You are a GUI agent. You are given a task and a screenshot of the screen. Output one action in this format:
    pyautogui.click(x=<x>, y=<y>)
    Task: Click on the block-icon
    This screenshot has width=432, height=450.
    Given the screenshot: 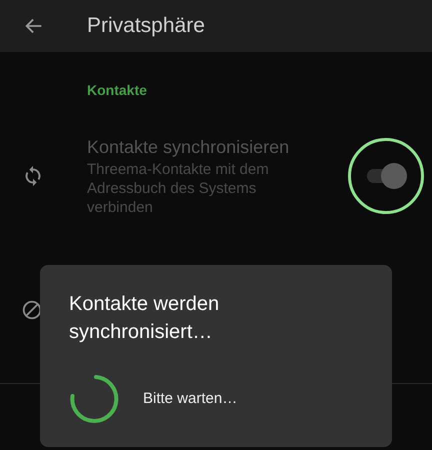 What is the action you would take?
    pyautogui.click(x=32, y=310)
    